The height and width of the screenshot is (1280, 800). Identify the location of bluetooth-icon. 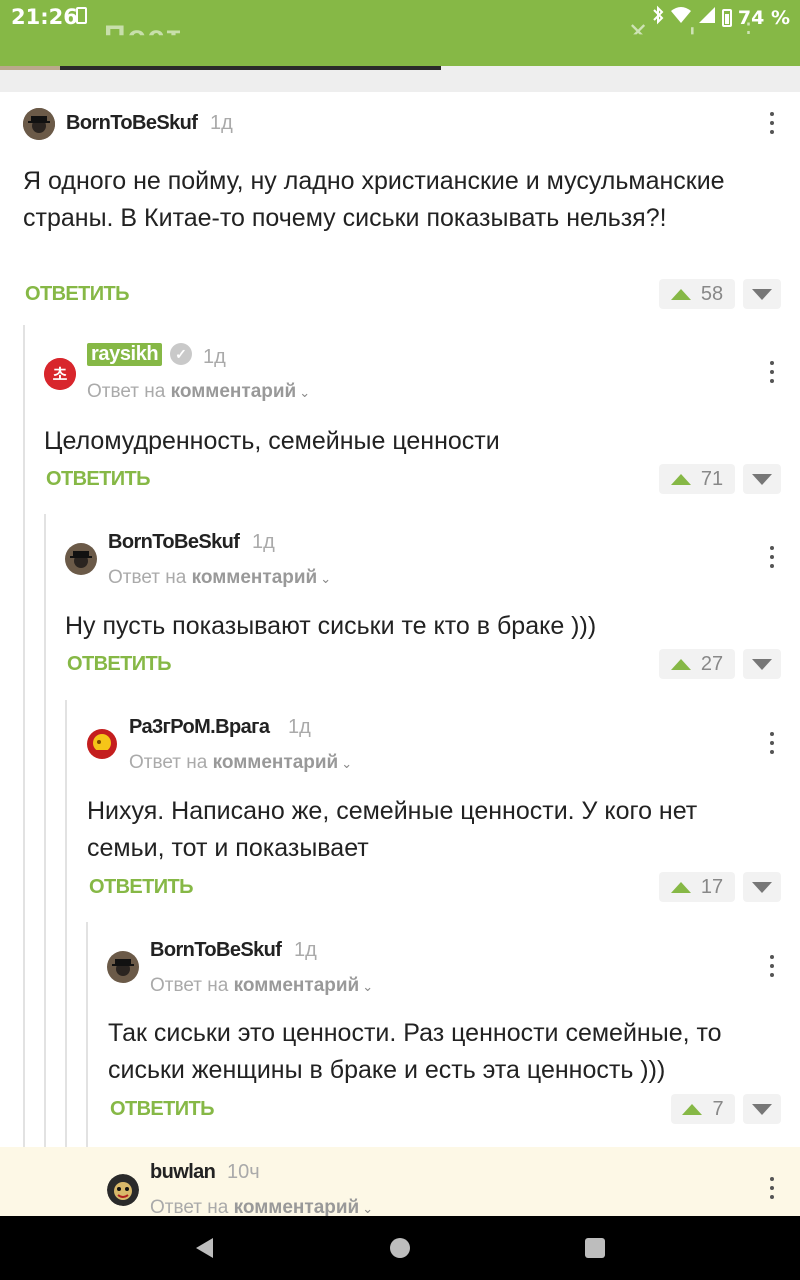
(658, 18).